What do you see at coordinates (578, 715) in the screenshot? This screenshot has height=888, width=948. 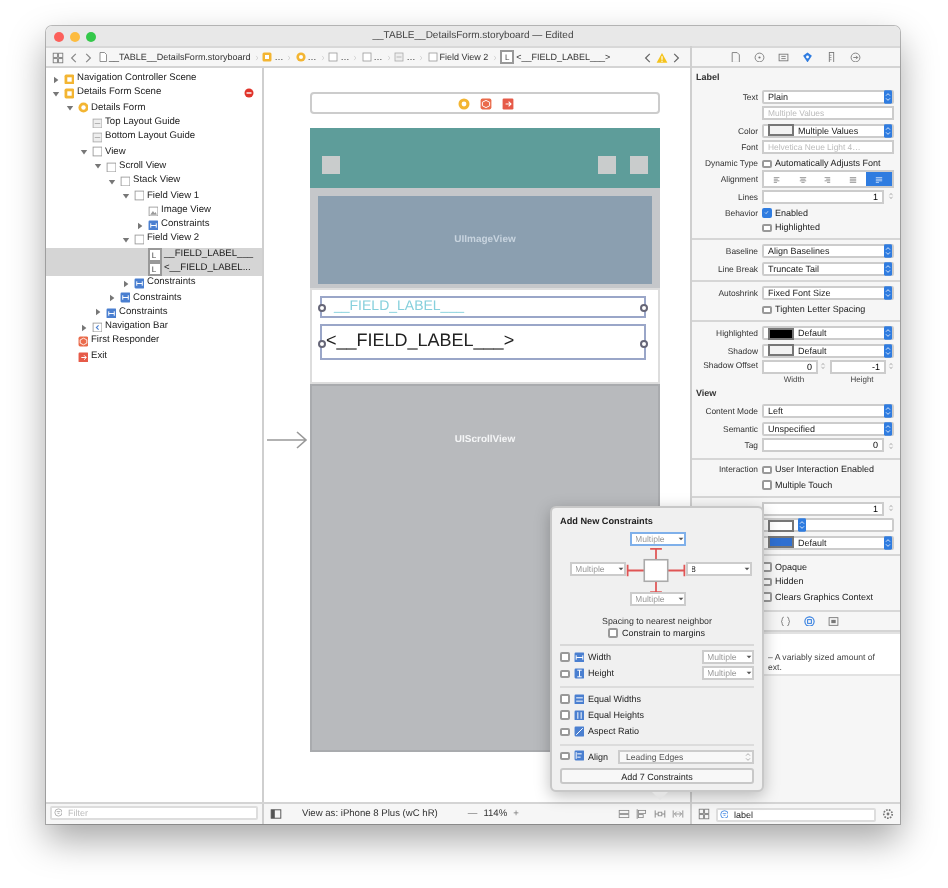 I see `equal-heights-icon` at bounding box center [578, 715].